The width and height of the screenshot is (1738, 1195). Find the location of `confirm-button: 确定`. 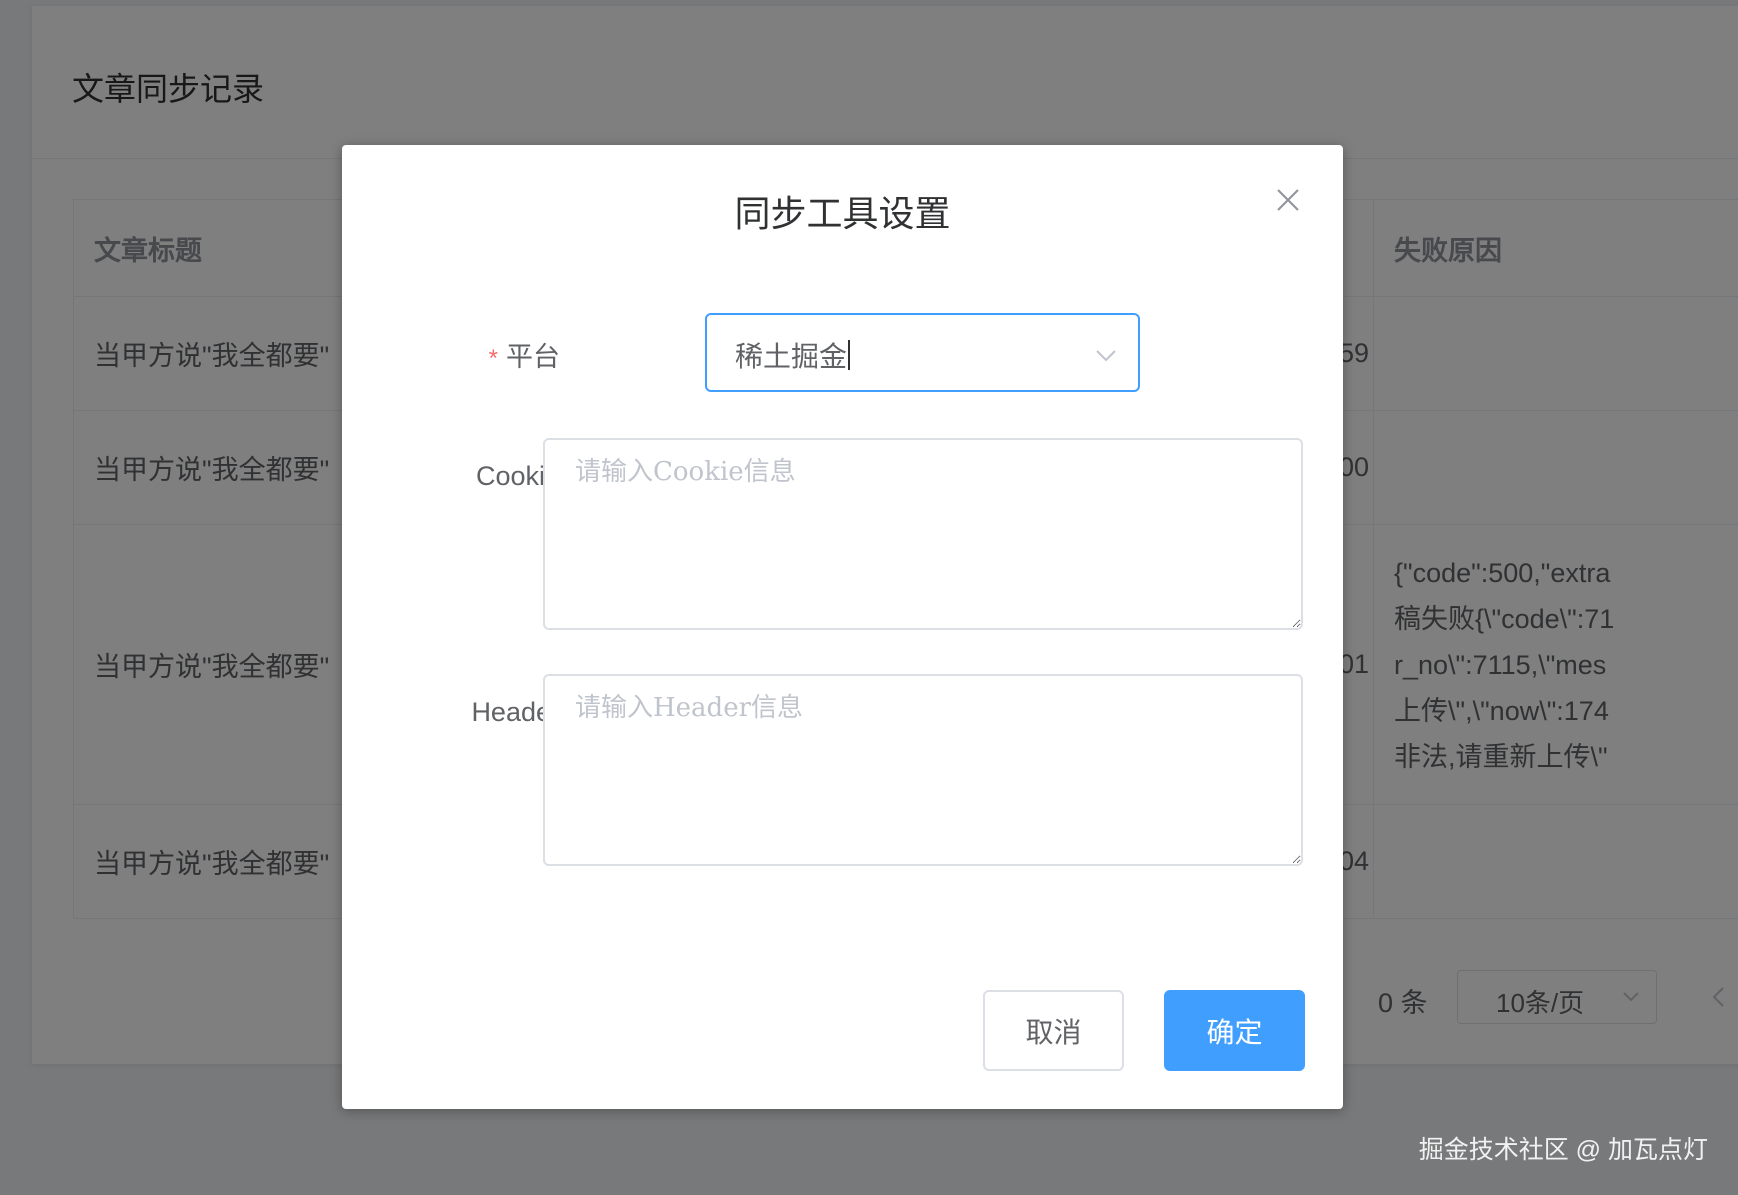

confirm-button: 确定 is located at coordinates (1234, 1030).